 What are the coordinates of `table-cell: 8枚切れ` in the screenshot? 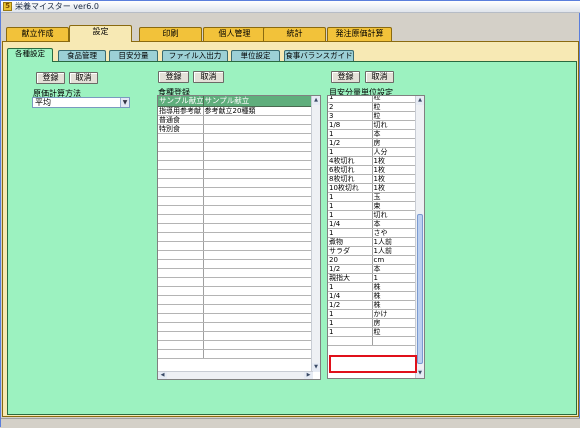 It's located at (350, 179).